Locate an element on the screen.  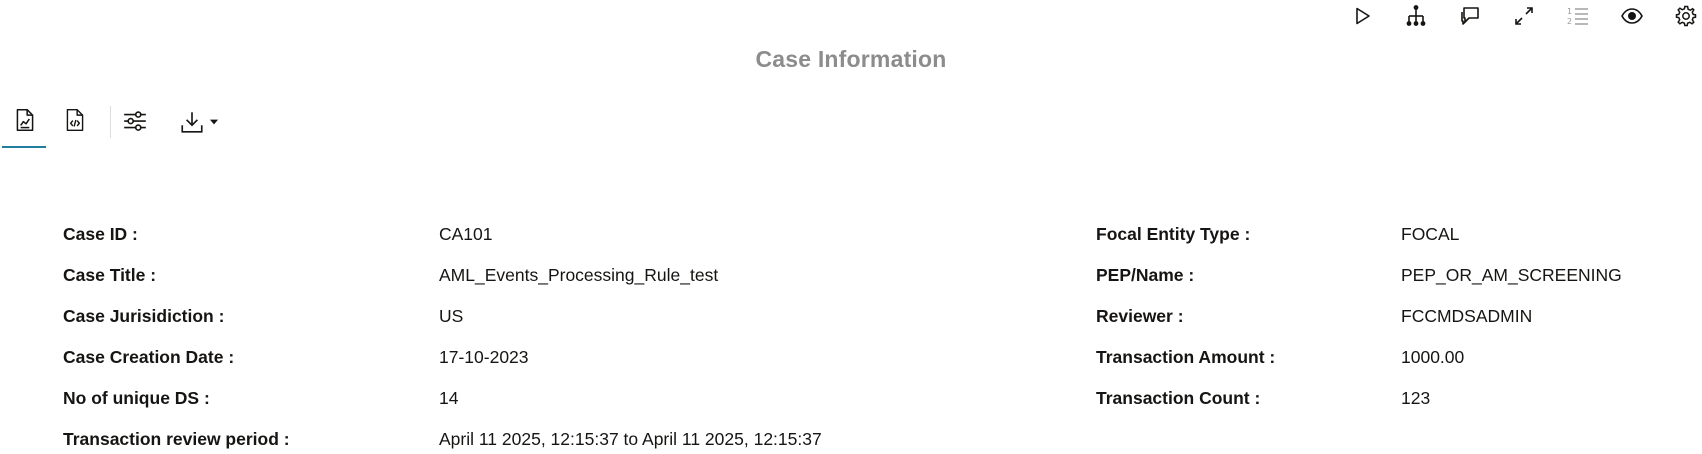
focal-entity-type-label: Focal Entity Type : is located at coordinates (1173, 234).